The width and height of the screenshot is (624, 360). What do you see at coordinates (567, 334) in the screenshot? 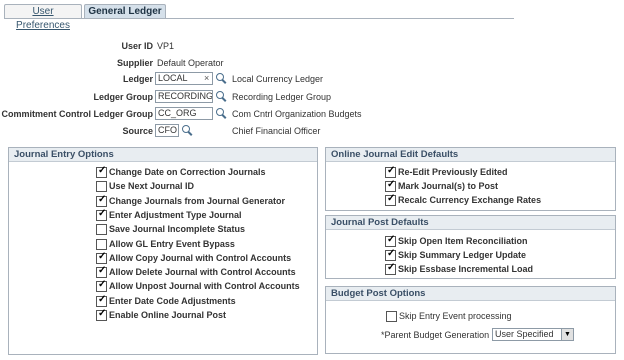
I see `dropdown-arrow-icon: ▼` at bounding box center [567, 334].